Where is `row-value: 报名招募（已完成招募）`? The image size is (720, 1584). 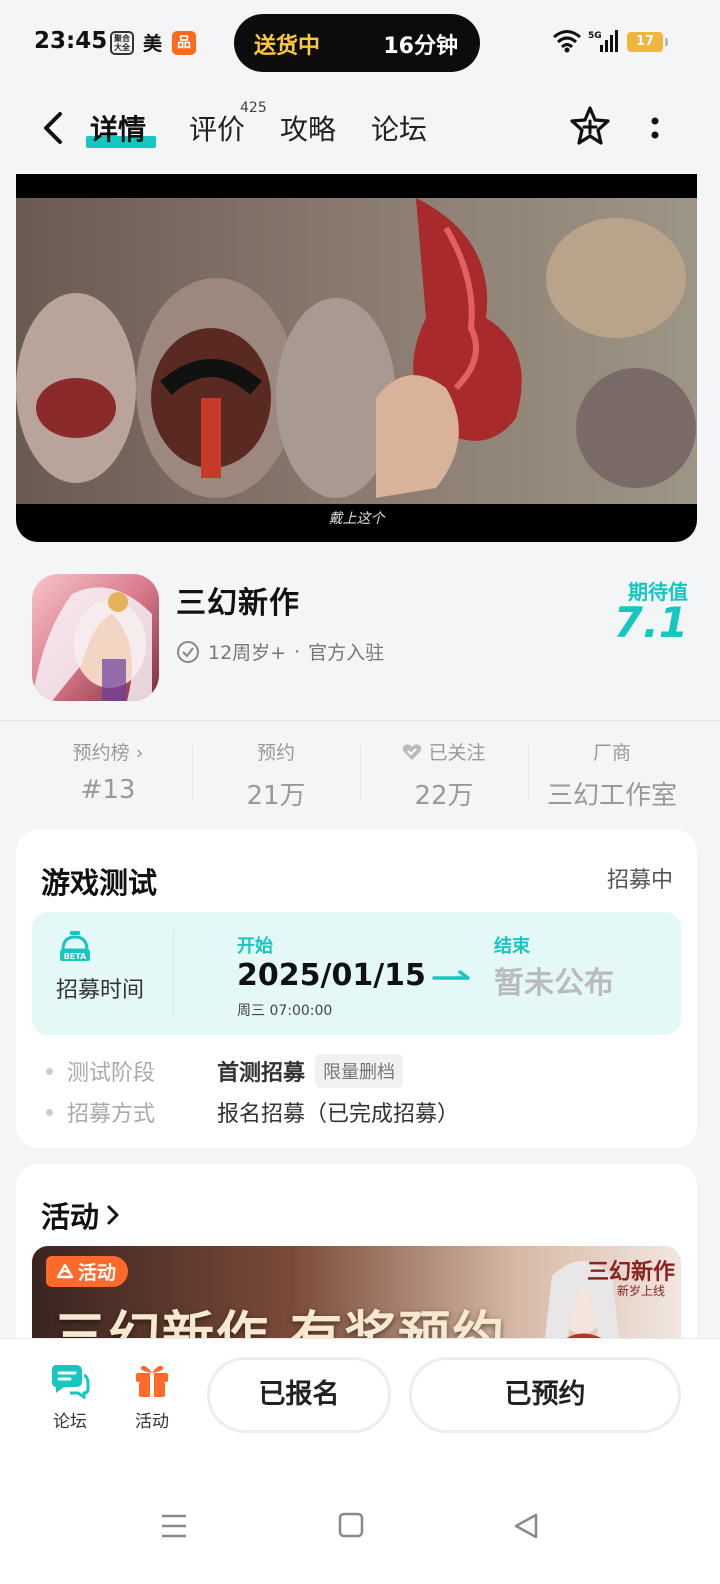
row-value: 报名招募（已完成招募） is located at coordinates (338, 1114).